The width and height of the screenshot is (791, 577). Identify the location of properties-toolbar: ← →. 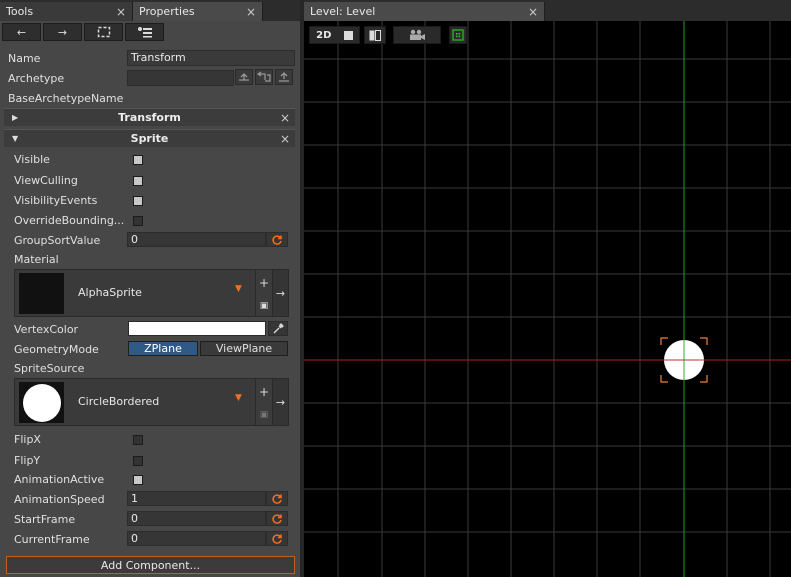
(83, 32).